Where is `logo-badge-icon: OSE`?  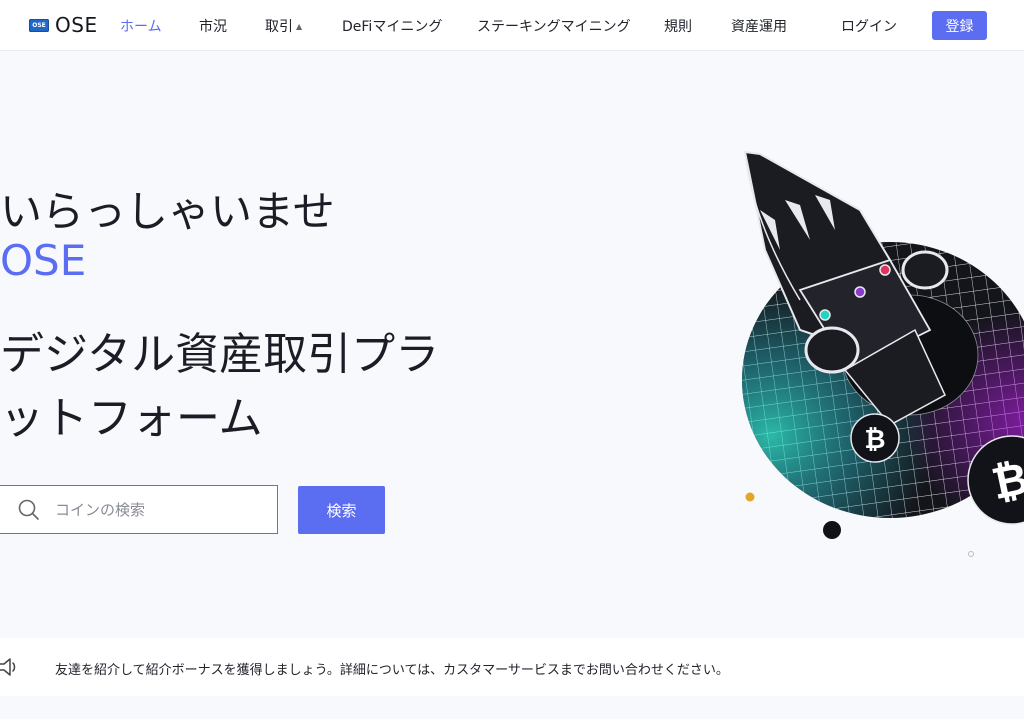 logo-badge-icon: OSE is located at coordinates (39, 25).